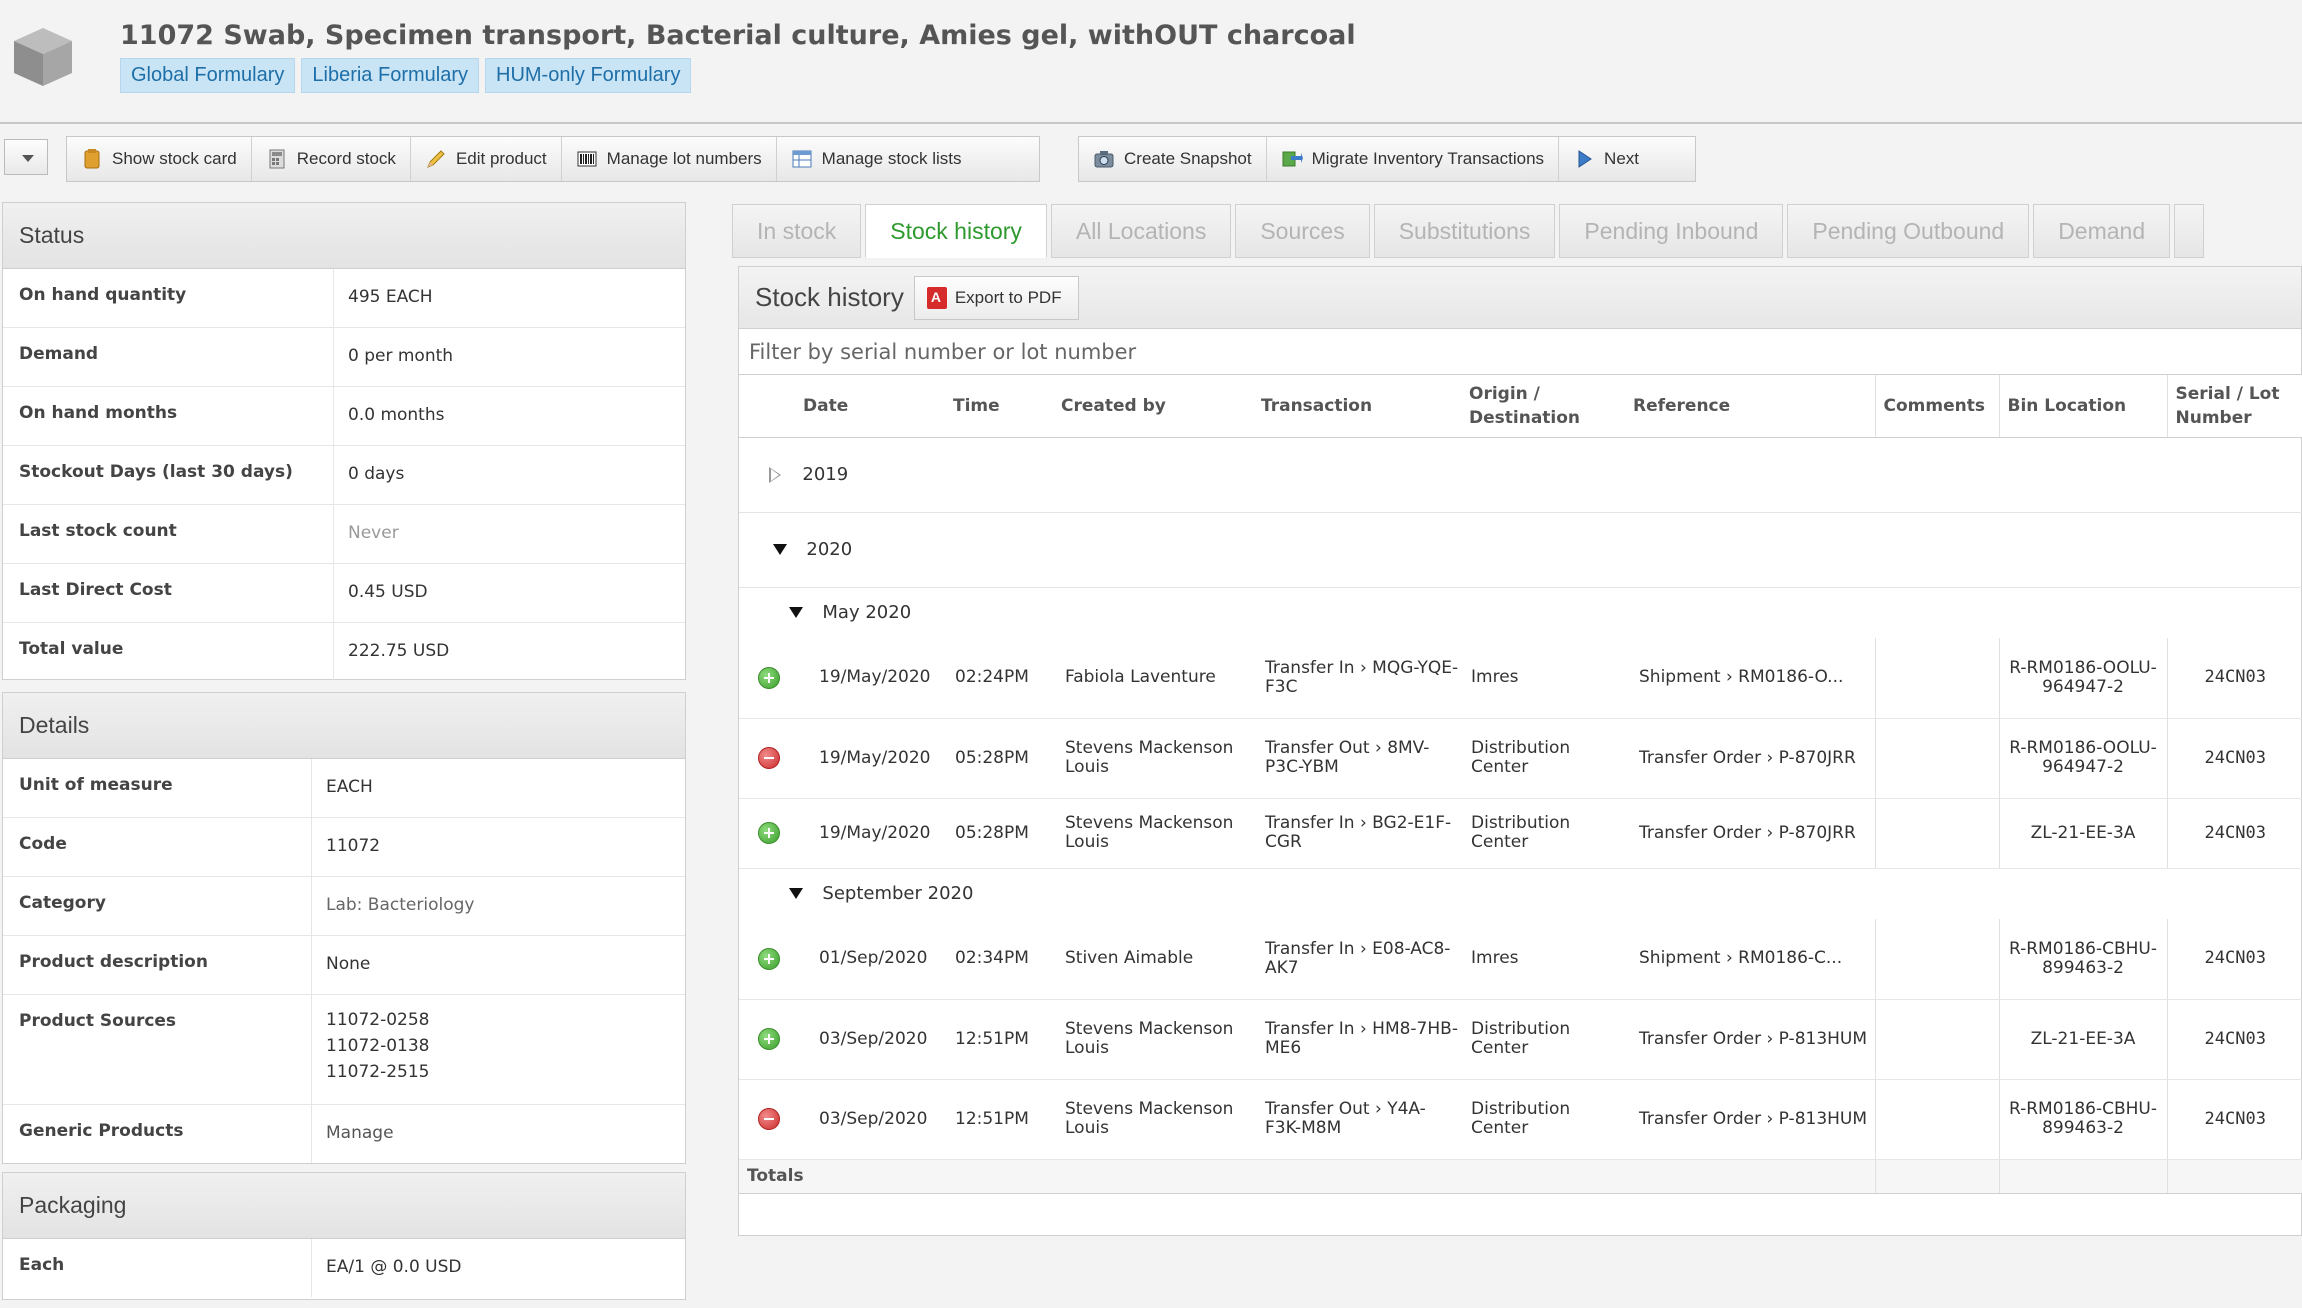 Image resolution: width=2302 pixels, height=1308 pixels. Describe the element at coordinates (509, 298) in the screenshot. I see `on-hand-quantity-value: 495 EACH` at that location.